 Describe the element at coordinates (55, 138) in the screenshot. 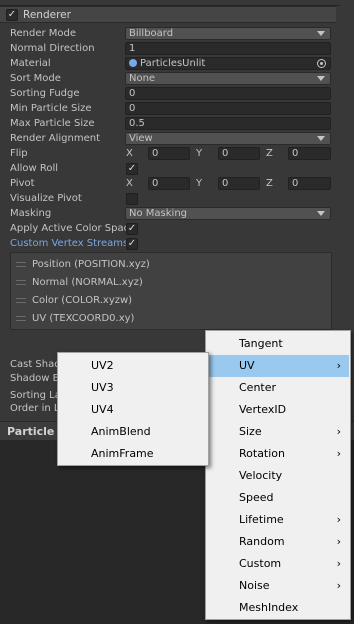

I see `render-alignment-label: Render Alignment` at that location.